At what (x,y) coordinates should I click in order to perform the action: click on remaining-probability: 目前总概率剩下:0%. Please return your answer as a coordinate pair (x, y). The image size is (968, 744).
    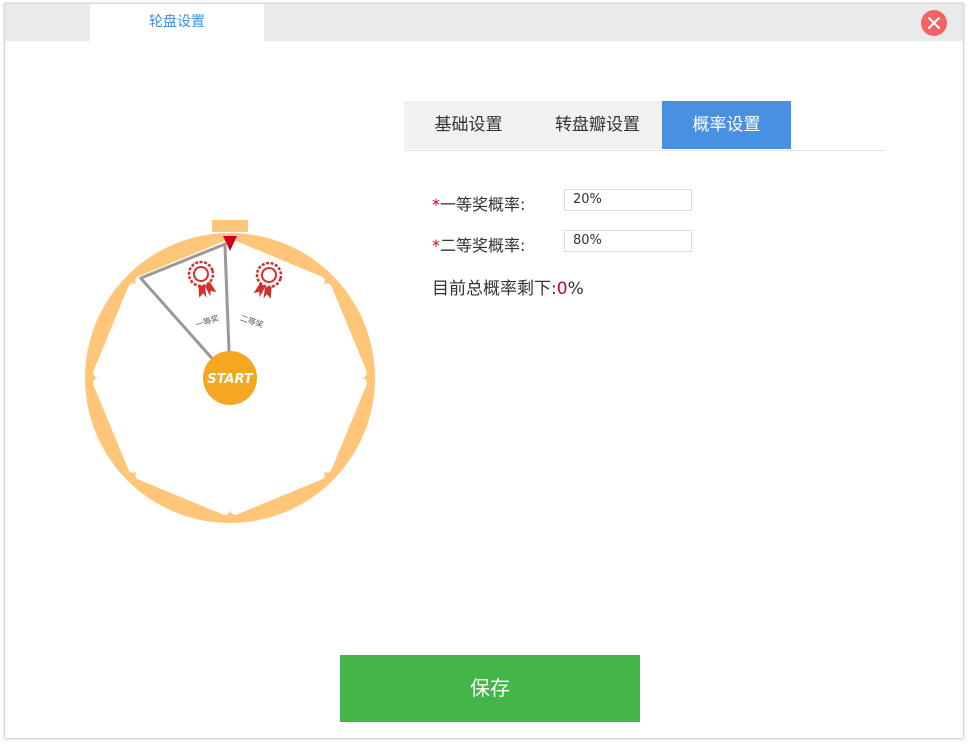
    Looking at the image, I should click on (508, 286).